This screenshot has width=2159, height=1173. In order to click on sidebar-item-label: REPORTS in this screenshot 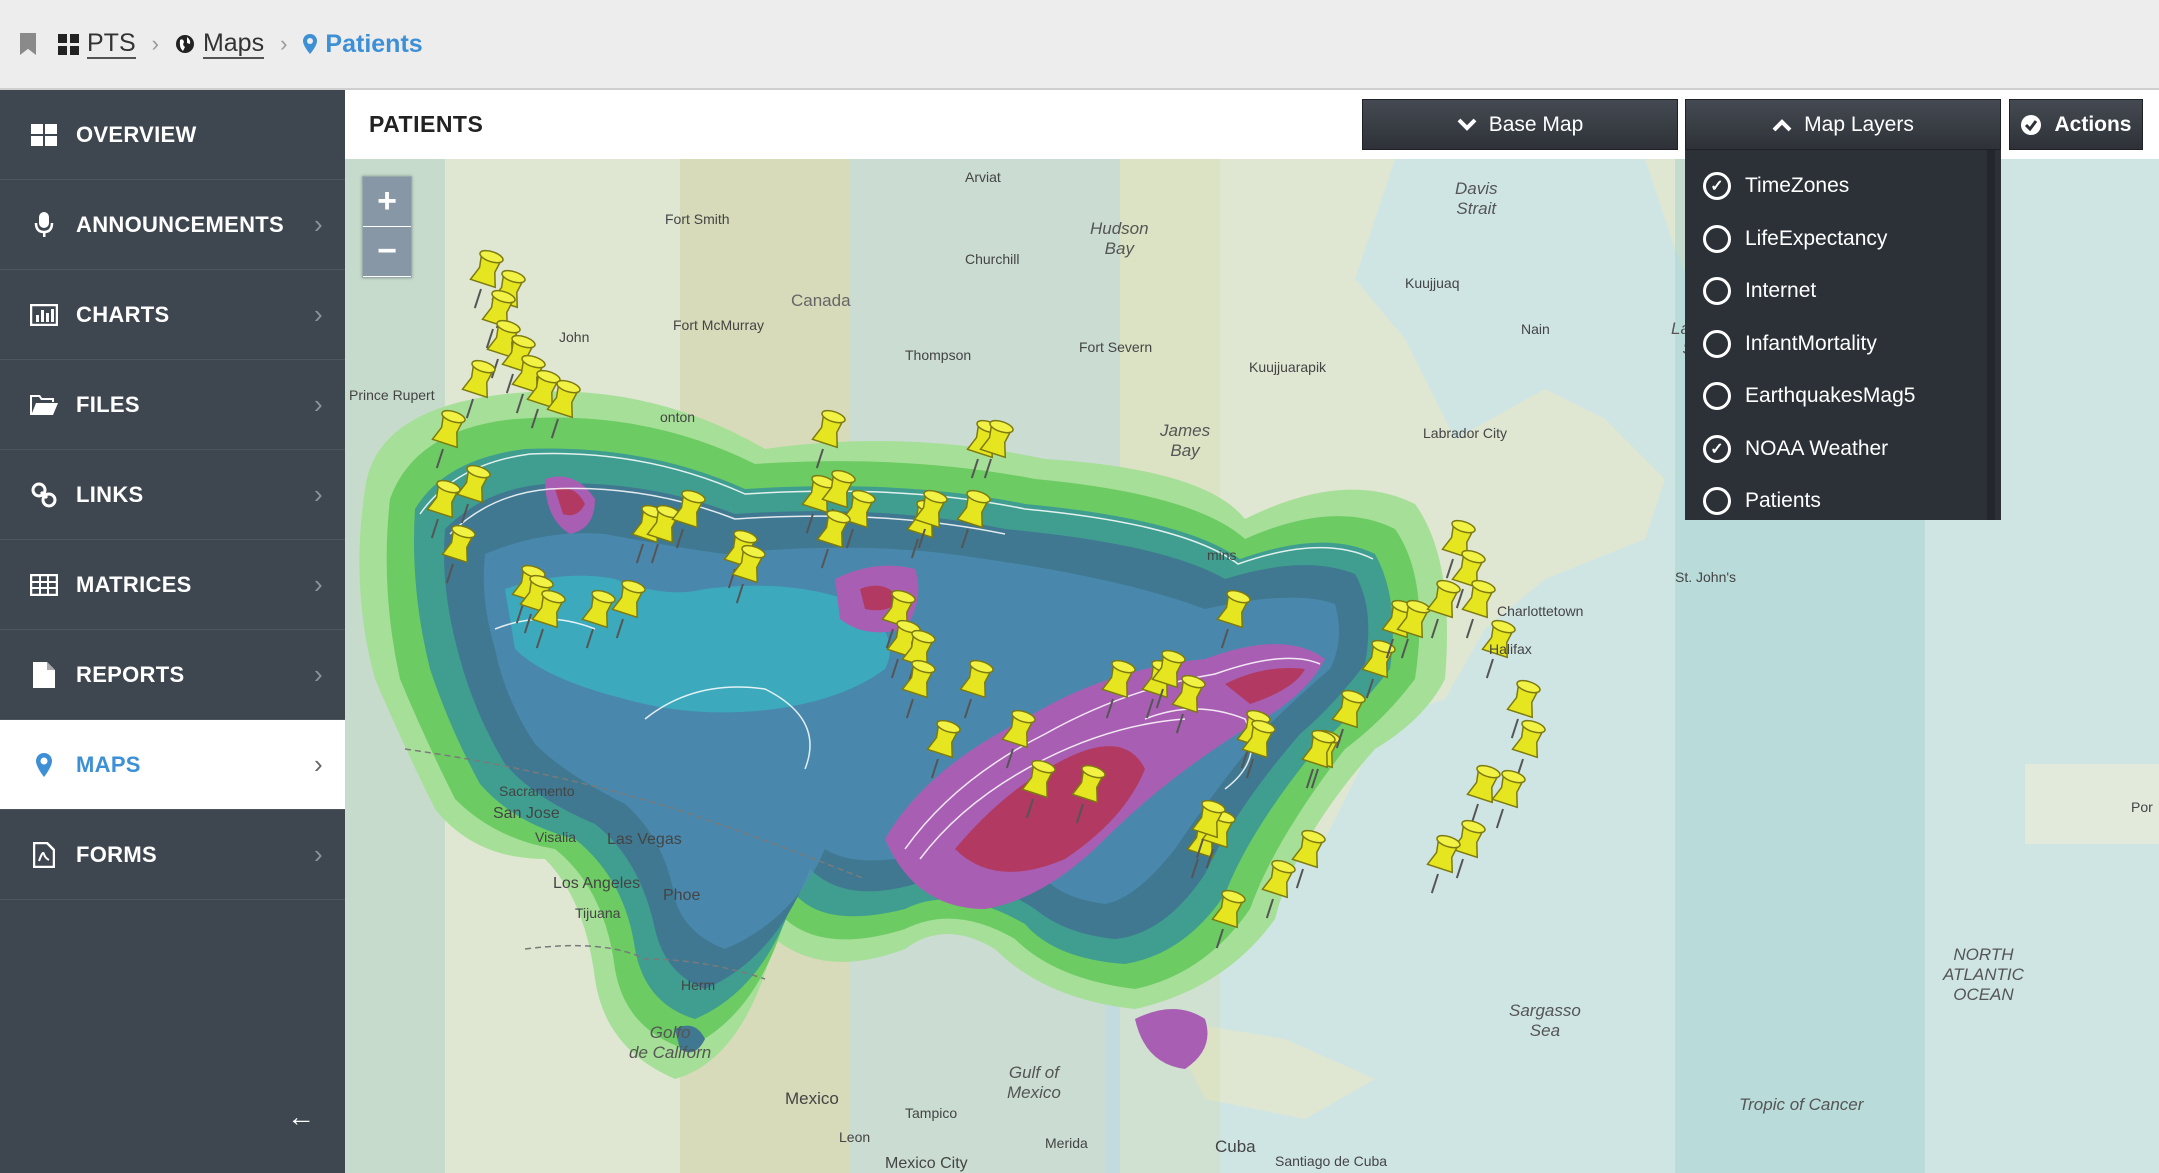, I will do `click(130, 674)`.